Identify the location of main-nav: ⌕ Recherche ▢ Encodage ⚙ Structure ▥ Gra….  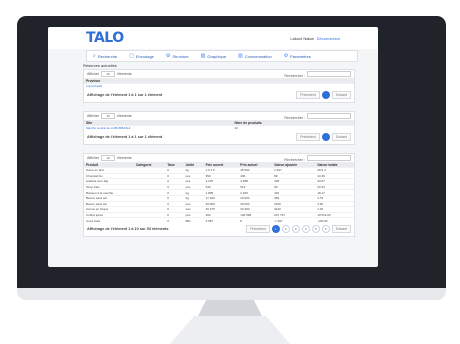
(222, 56).